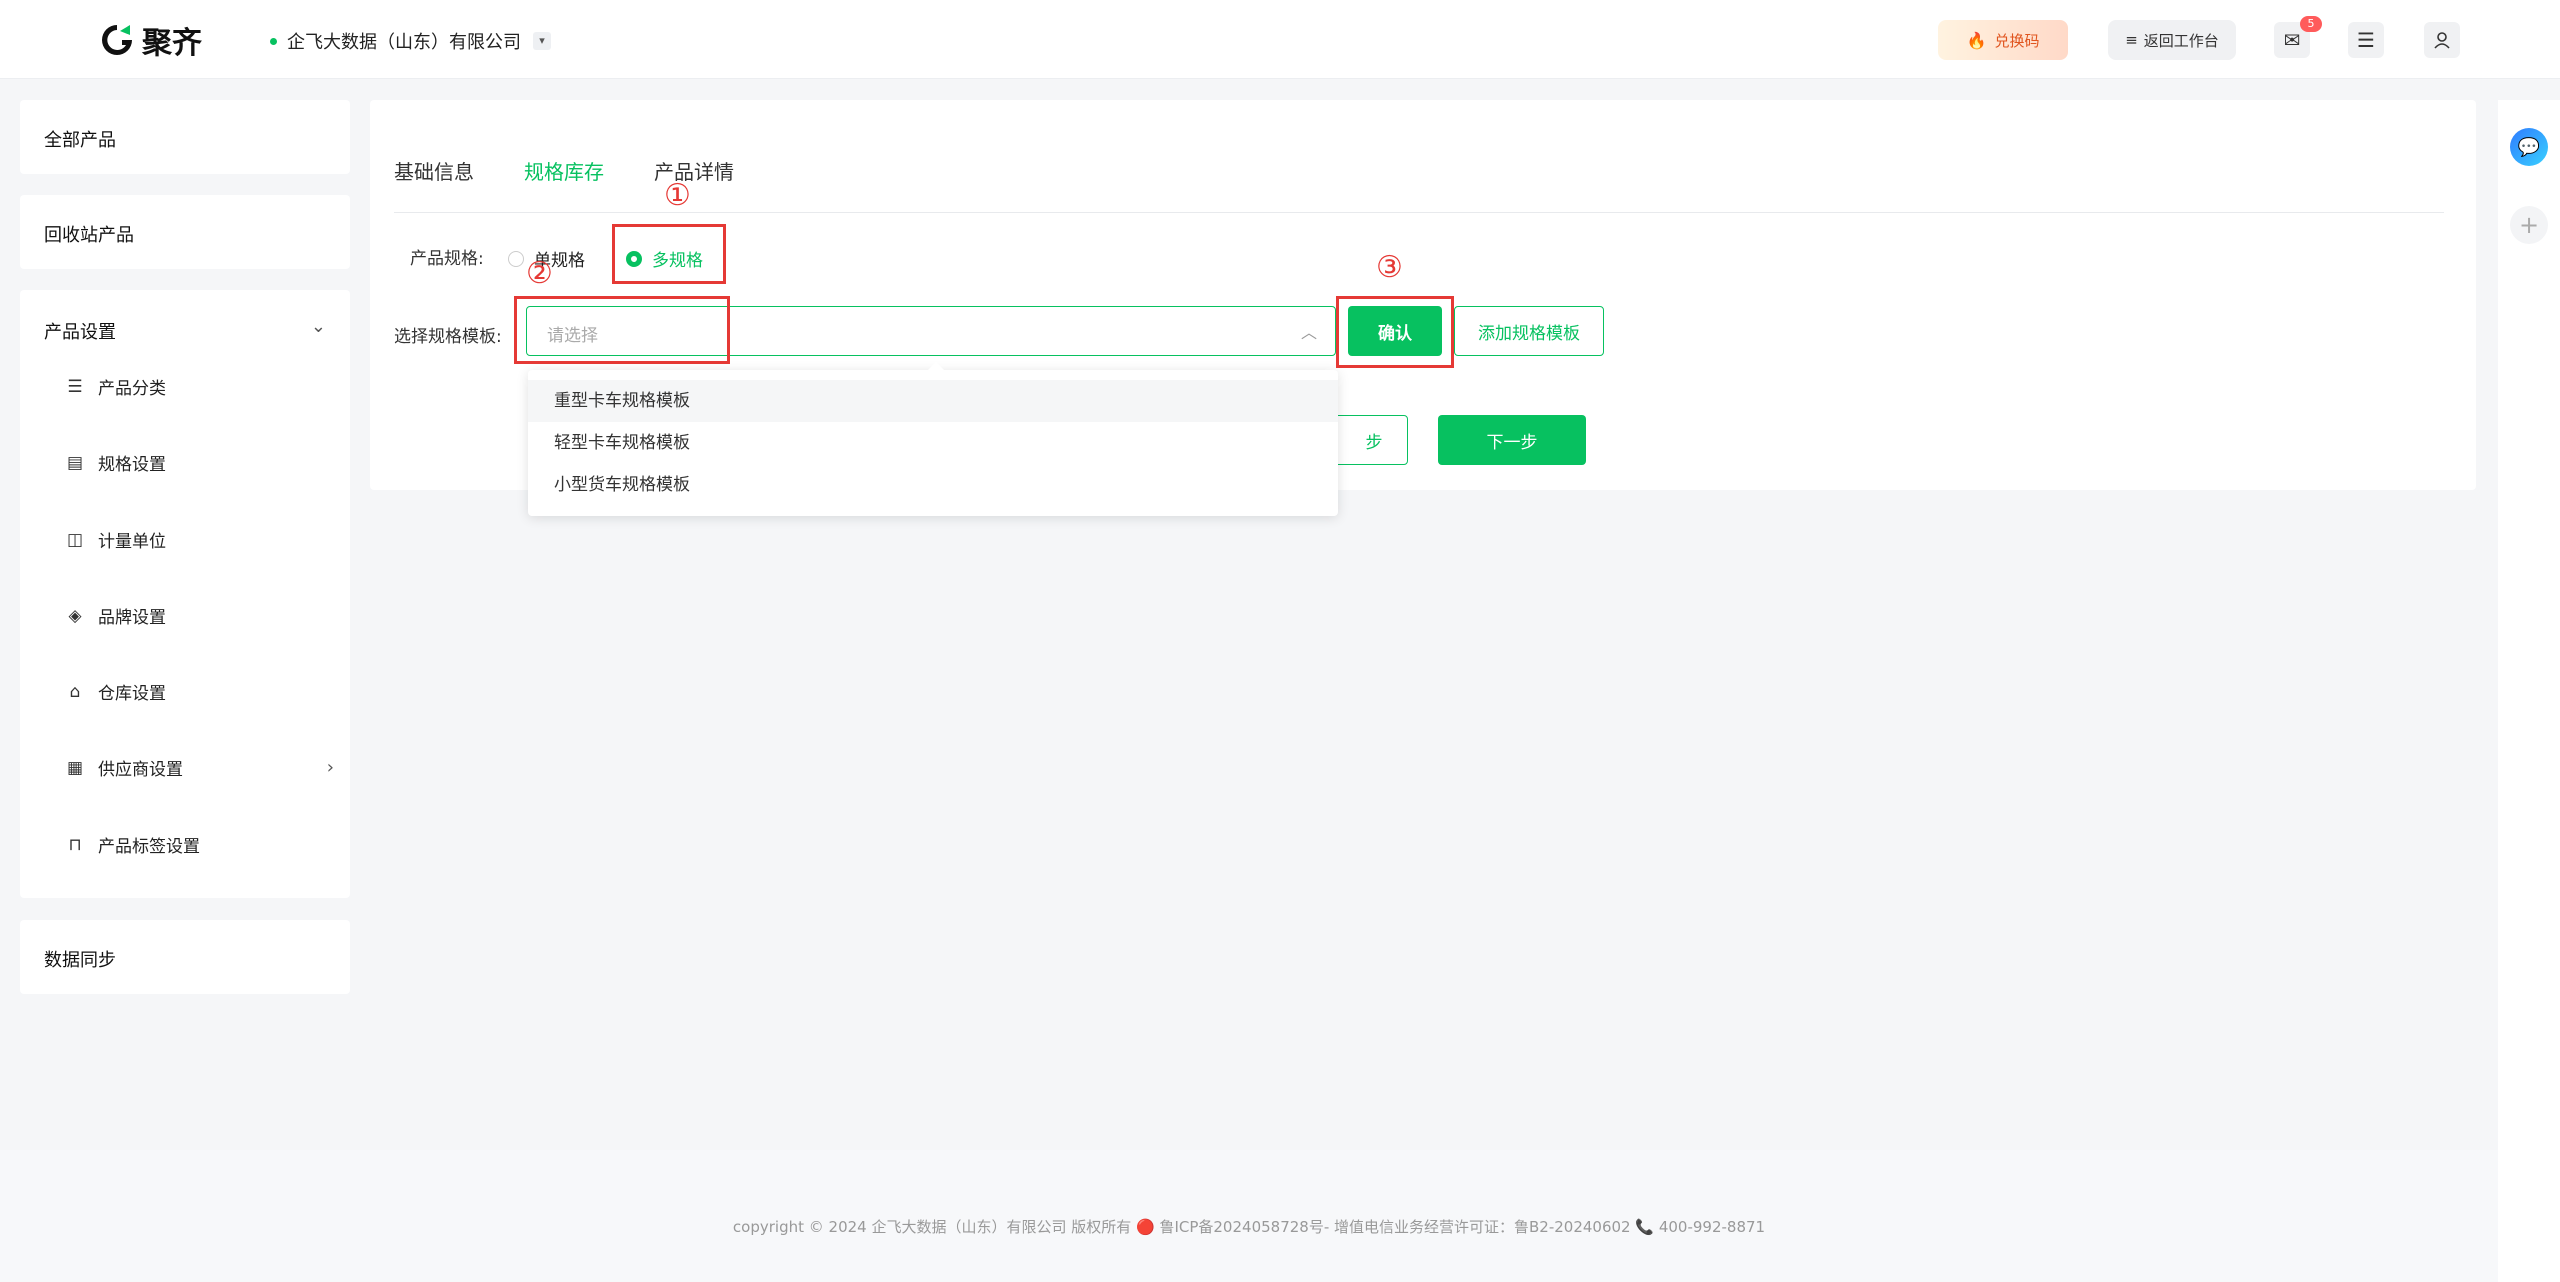  I want to click on tag-icon: ◈, so click(75, 615).